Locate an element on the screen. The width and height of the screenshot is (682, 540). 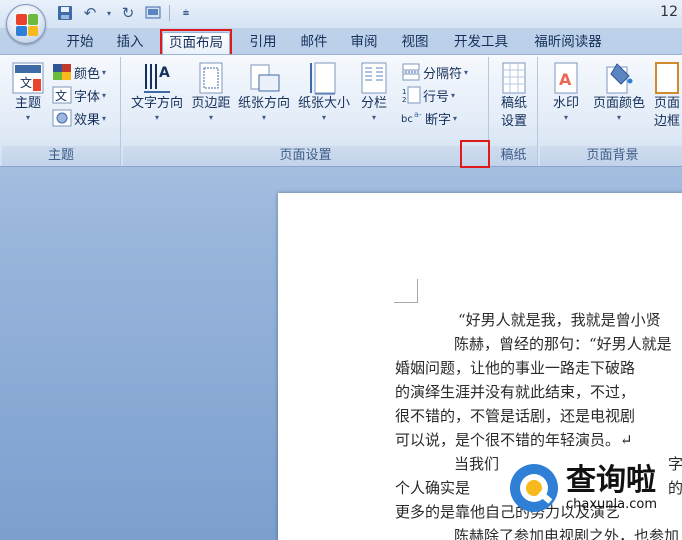
manuscript-group: 稿纸 设置 稿纸 is located at coordinates (514, 111).